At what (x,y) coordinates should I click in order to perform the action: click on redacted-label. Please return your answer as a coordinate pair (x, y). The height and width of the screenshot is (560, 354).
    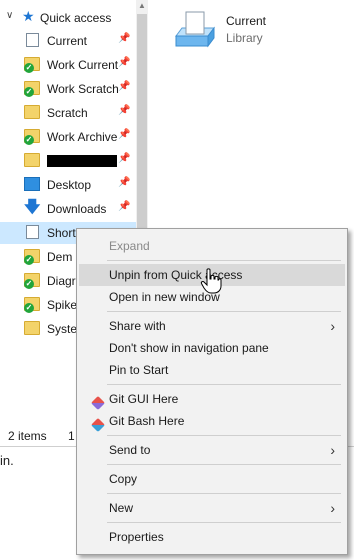
    Looking at the image, I should click on (82, 161).